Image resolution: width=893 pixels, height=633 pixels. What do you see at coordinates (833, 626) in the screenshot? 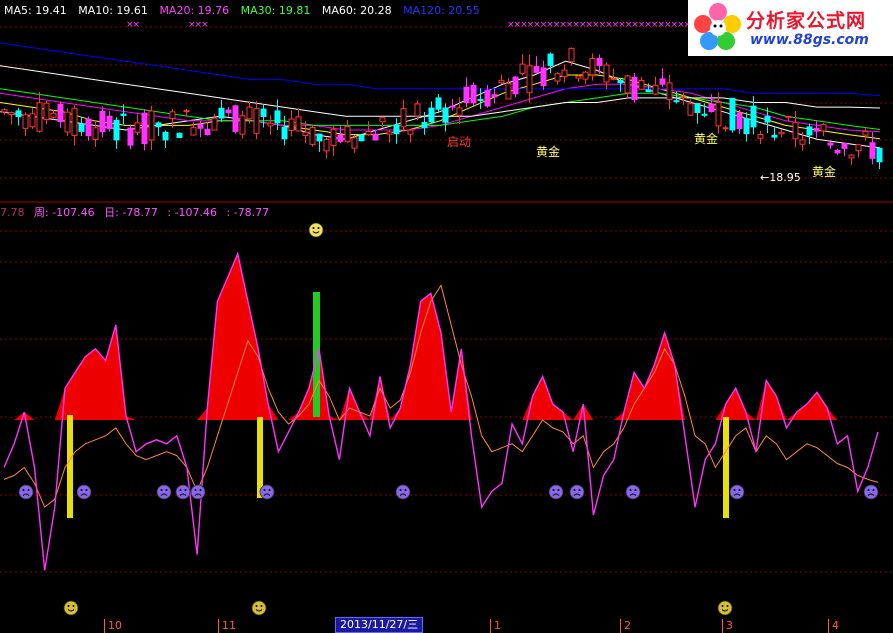
I see `axis-tick-4: 4` at bounding box center [833, 626].